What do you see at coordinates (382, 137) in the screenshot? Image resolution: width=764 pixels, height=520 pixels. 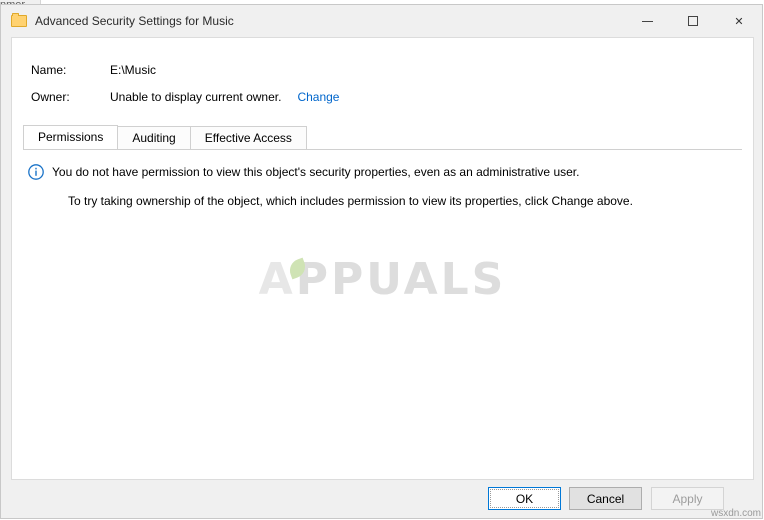 I see `tab-strip: Permissions Auditing Effective Access` at bounding box center [382, 137].